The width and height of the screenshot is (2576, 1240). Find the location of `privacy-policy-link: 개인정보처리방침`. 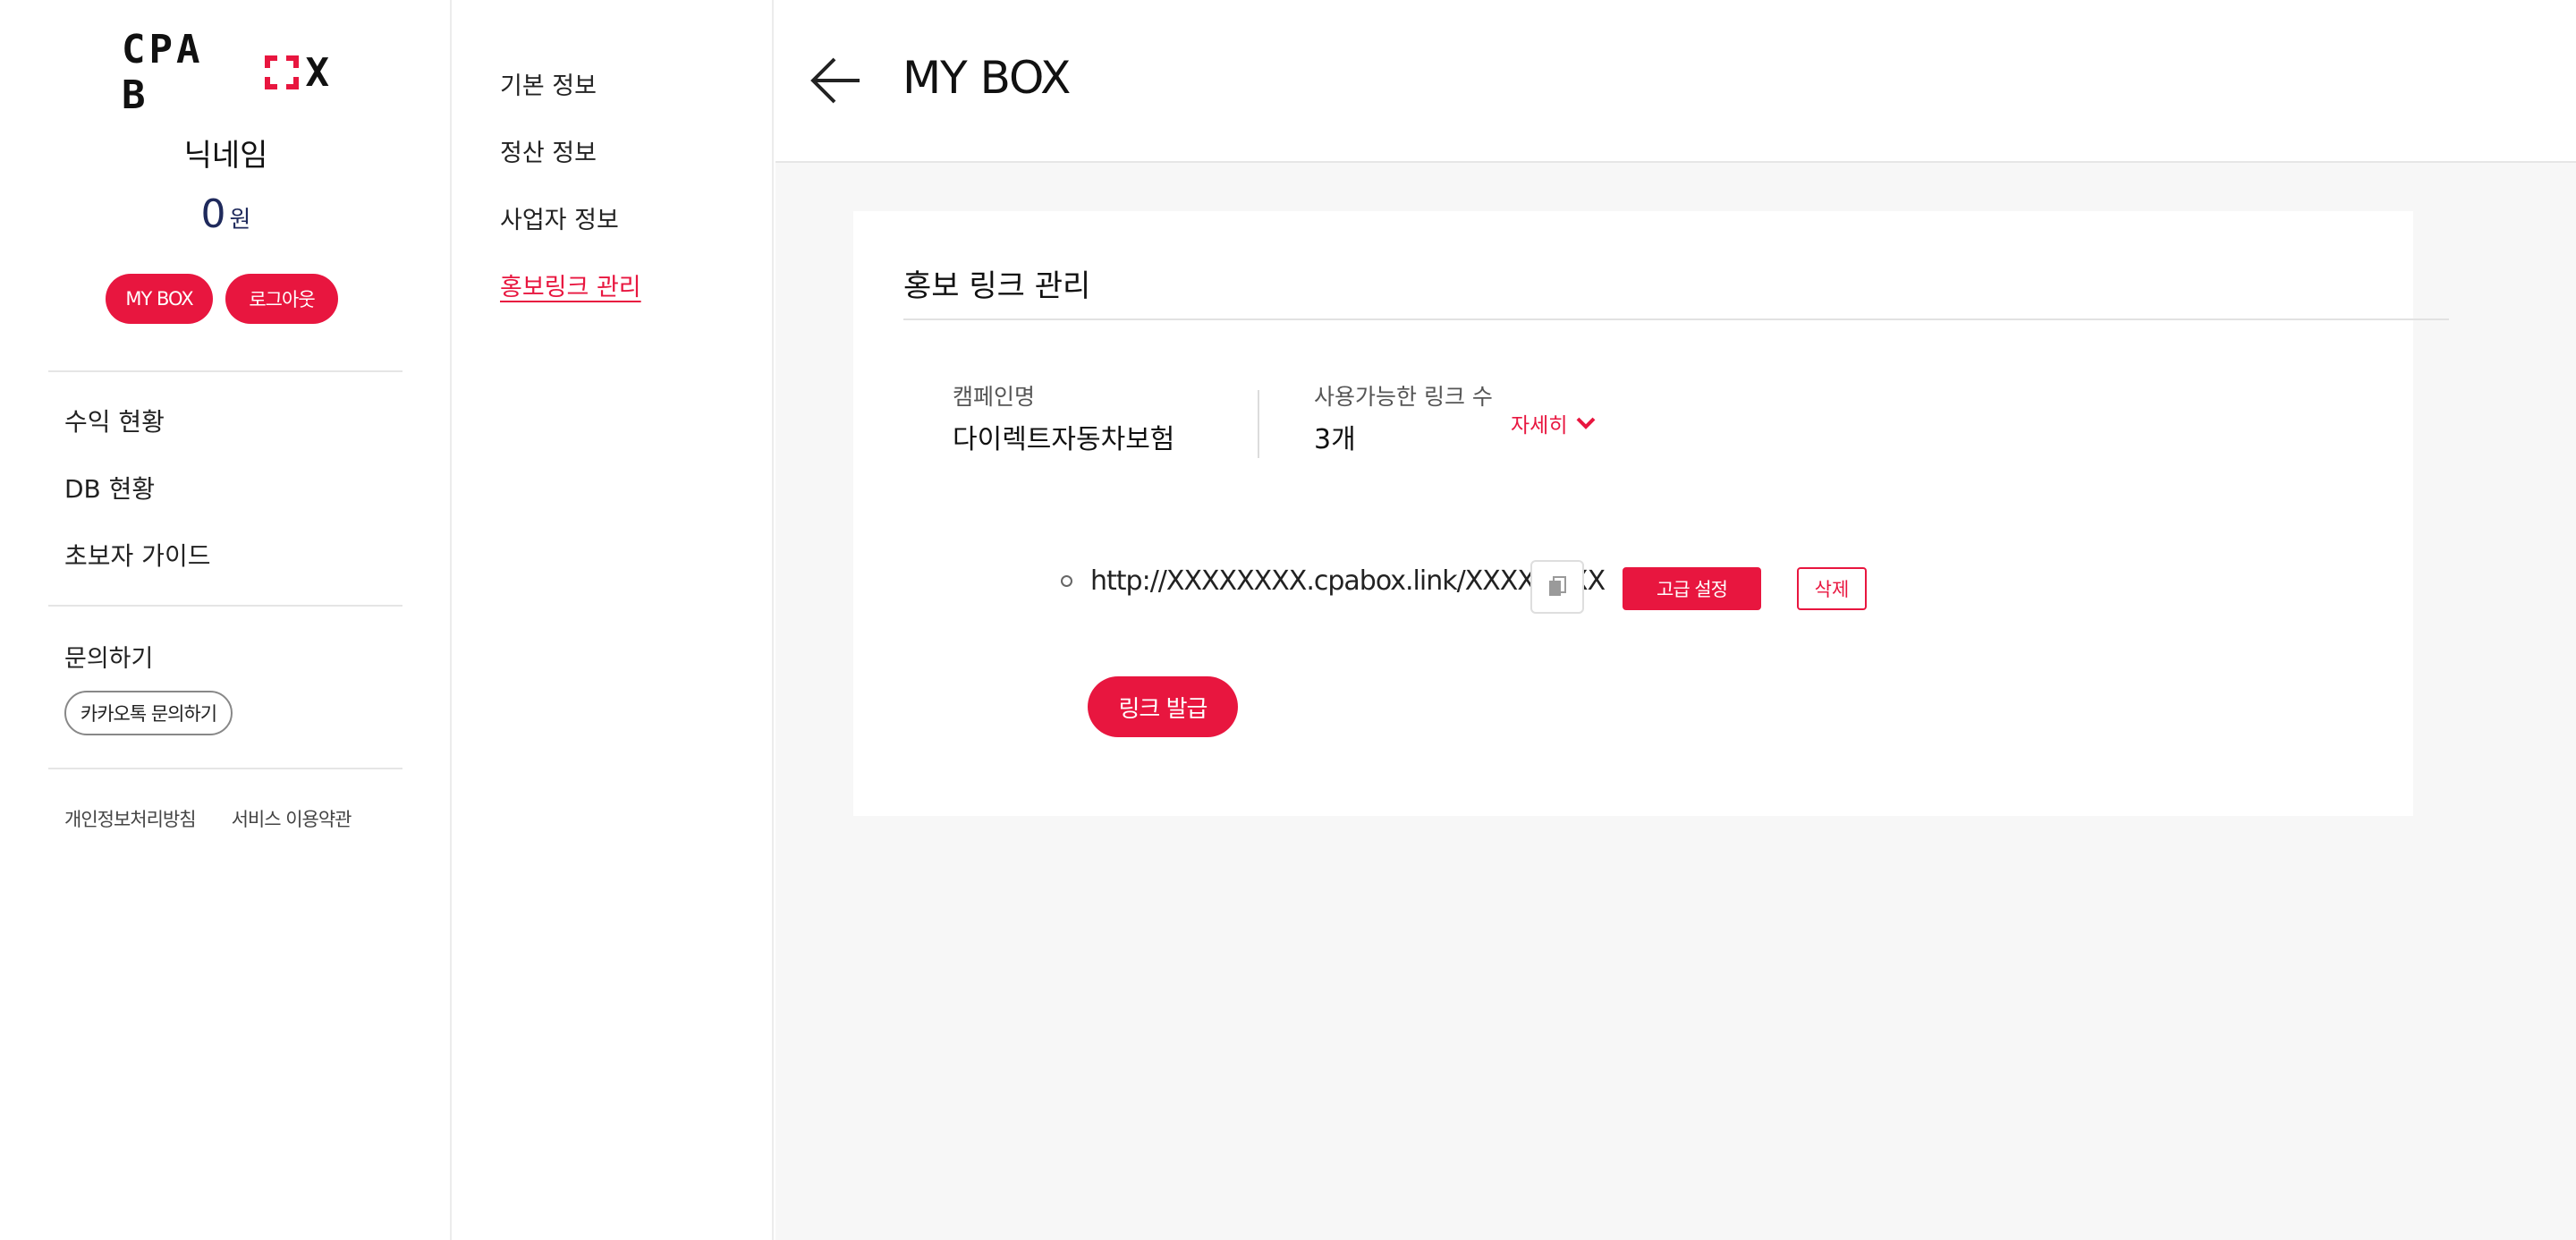

privacy-policy-link: 개인정보처리방침 is located at coordinates (130, 818).